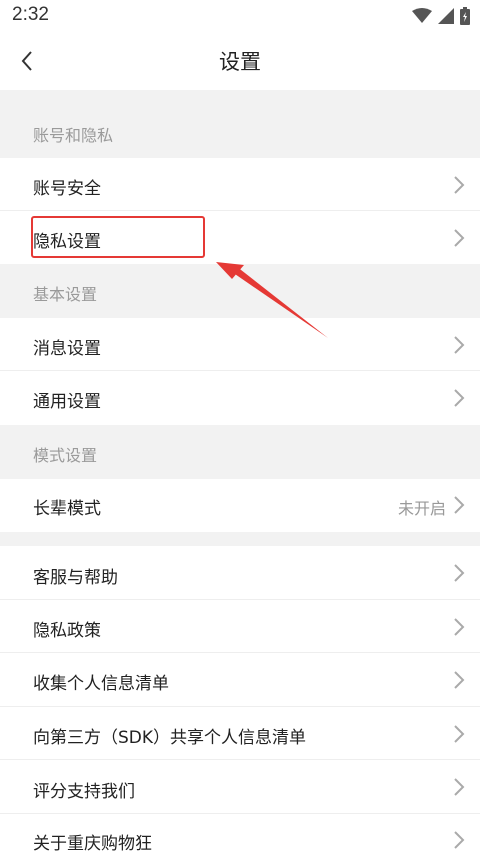  I want to click on row-label: 向第三方（SDK）共享个人信息清单, so click(170, 738).